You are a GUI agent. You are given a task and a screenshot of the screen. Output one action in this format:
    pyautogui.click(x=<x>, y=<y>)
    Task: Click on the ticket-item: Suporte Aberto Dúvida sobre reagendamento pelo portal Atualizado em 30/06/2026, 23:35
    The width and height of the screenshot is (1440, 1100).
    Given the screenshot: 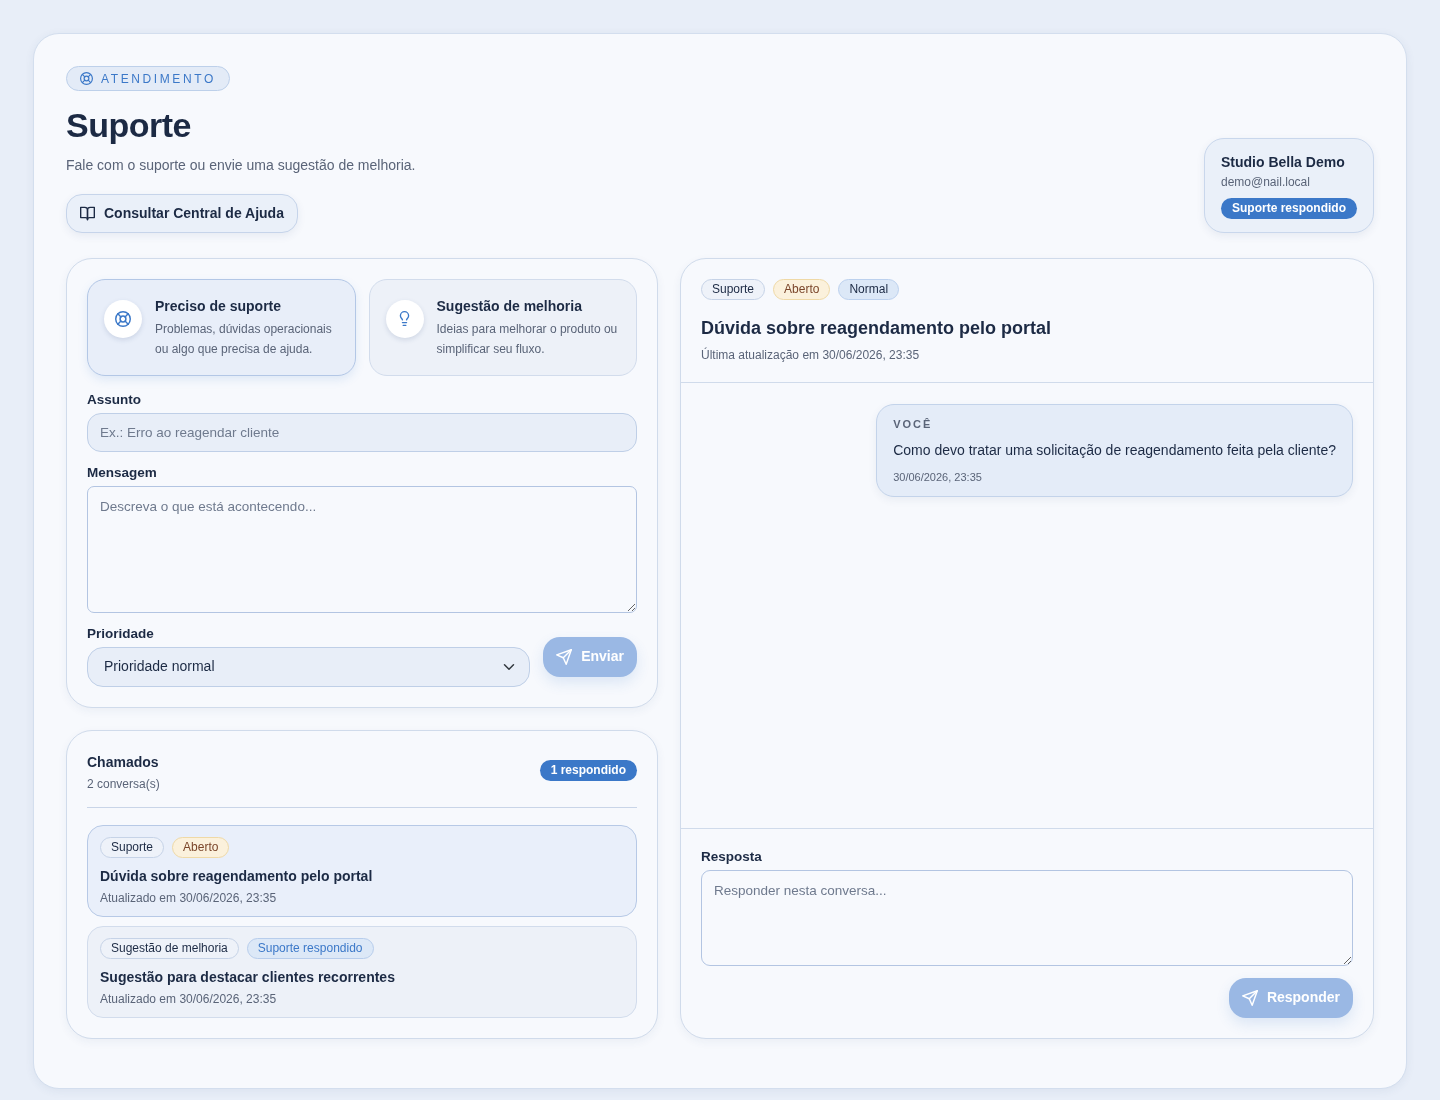 What is the action you would take?
    pyautogui.click(x=362, y=870)
    